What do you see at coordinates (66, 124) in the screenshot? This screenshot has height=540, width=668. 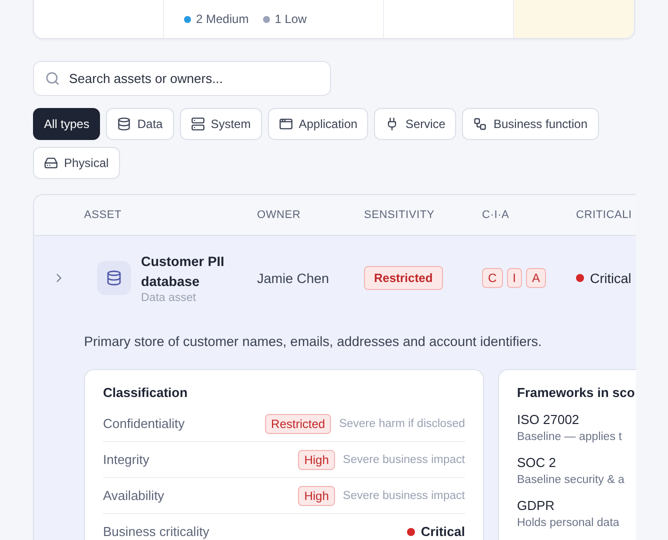 I see `filter-chip: All types` at bounding box center [66, 124].